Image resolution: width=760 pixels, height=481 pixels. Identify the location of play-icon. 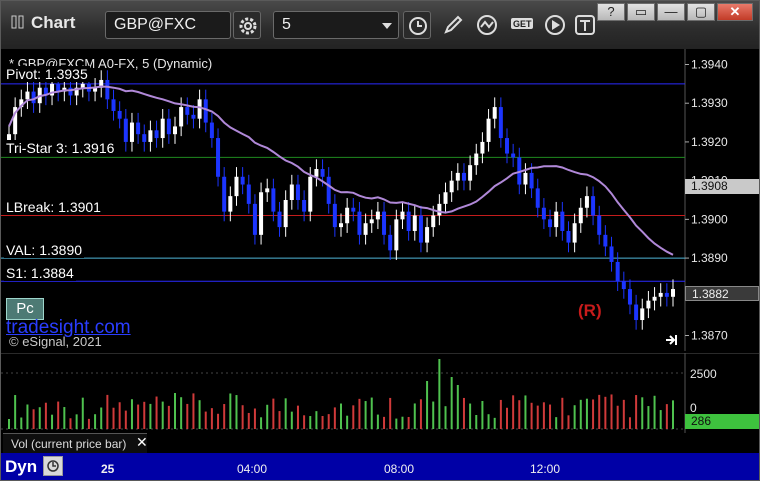
(555, 25).